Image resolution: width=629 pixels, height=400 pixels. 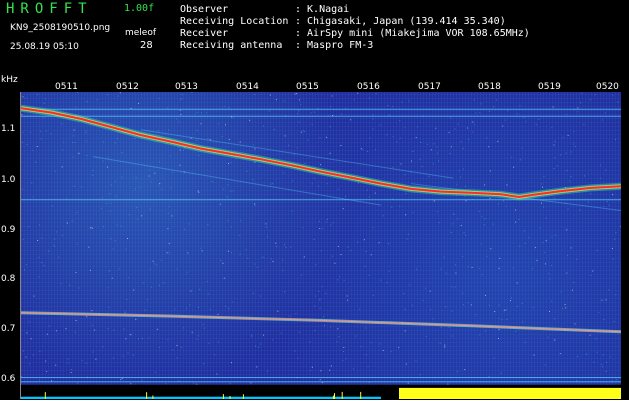 What do you see at coordinates (607, 87) in the screenshot?
I see `time-tick-label: 0520` at bounding box center [607, 87].